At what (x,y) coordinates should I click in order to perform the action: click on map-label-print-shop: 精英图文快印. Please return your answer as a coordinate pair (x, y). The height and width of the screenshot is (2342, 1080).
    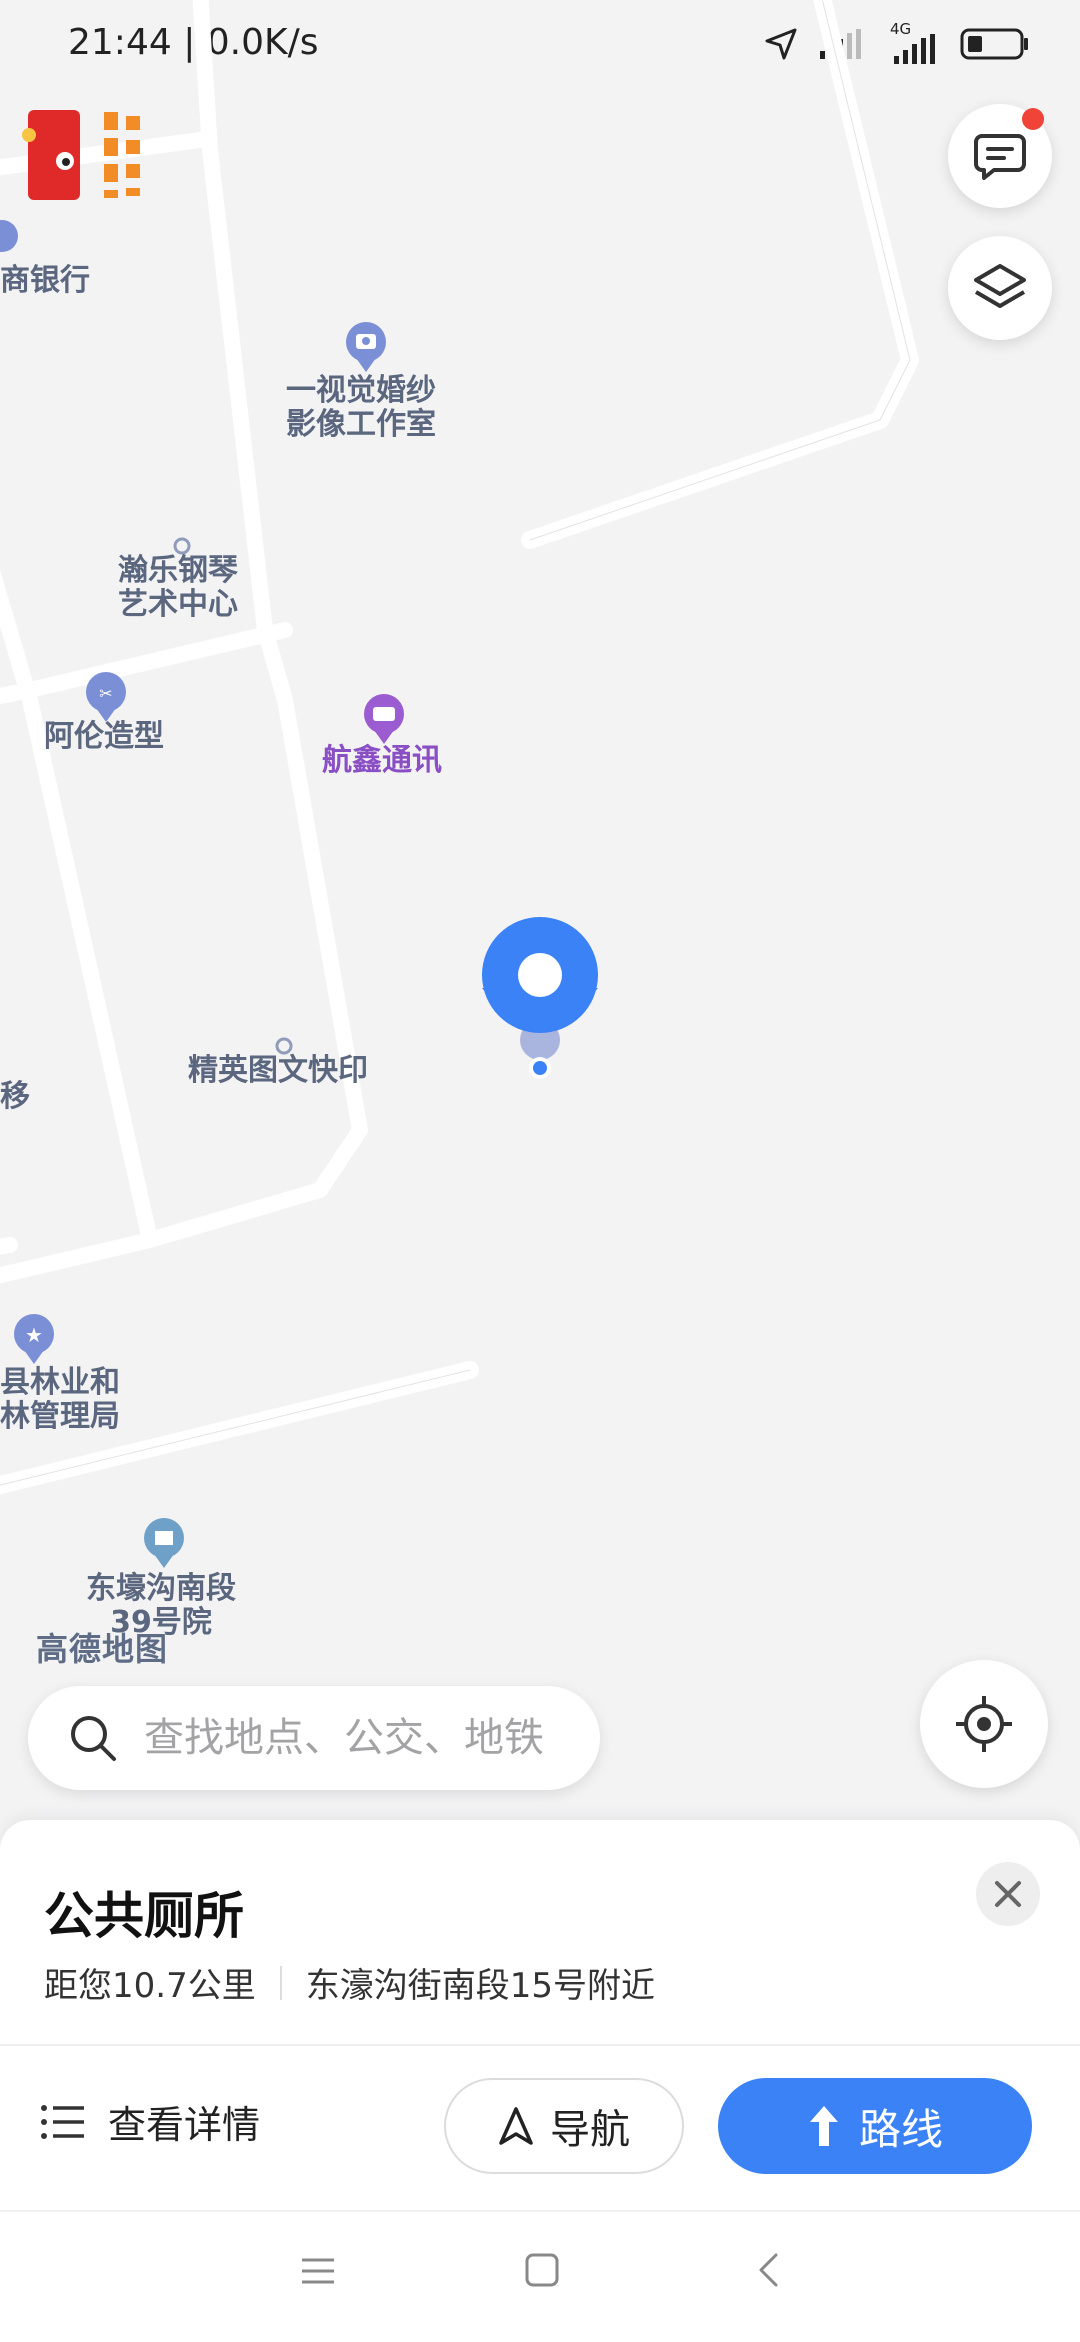
    Looking at the image, I should click on (278, 1070).